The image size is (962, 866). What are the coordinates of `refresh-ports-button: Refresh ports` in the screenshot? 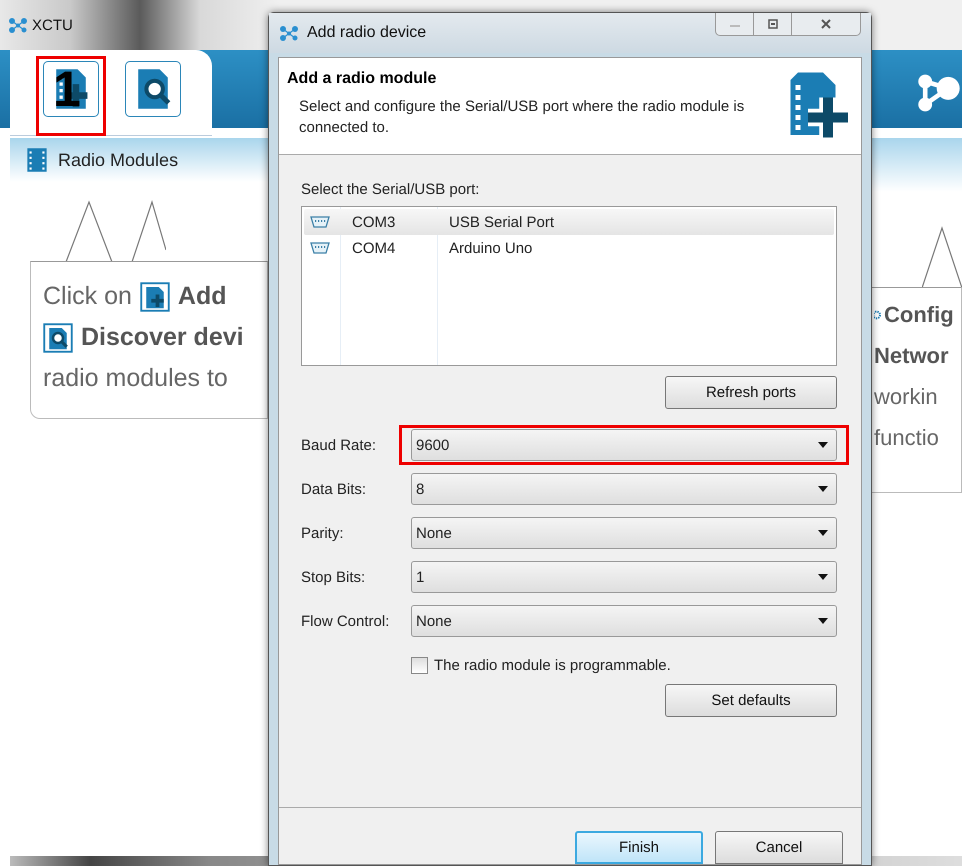 It's located at (751, 392).